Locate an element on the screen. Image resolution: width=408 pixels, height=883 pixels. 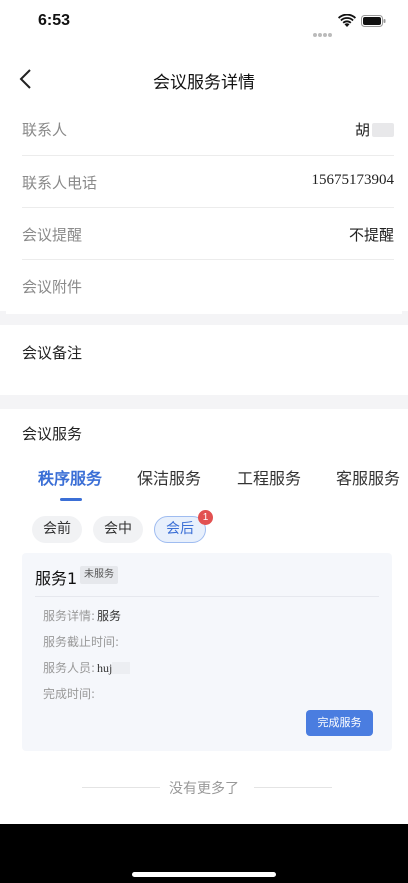
service-deadline-row: 服务截止时间: is located at coordinates (81, 641).